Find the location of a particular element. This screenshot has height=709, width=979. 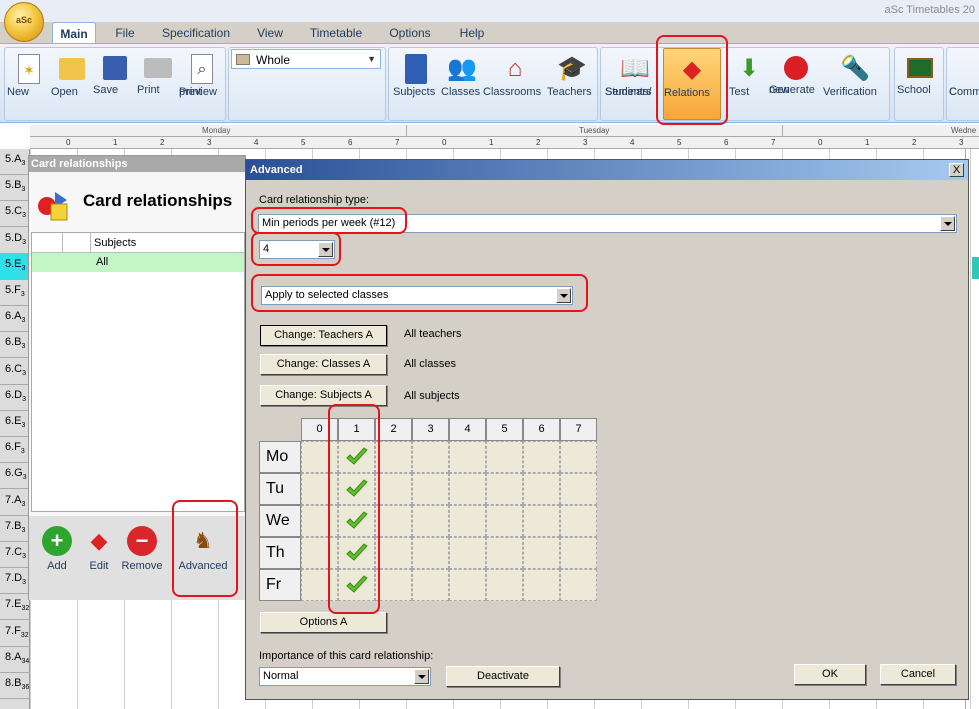

matrix-day-header: Mo is located at coordinates (280, 457).